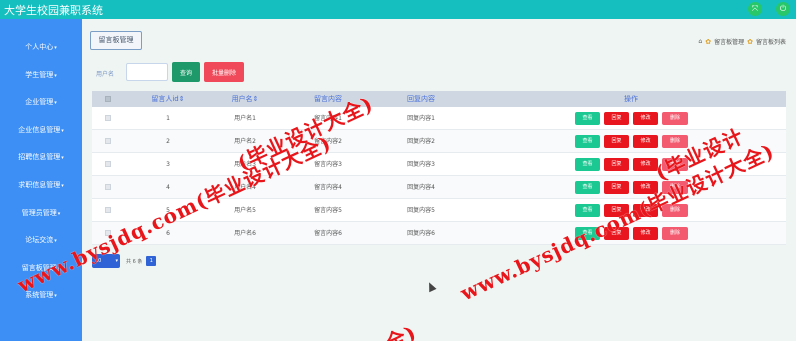 Image resolution: width=796 pixels, height=341 pixels. I want to click on sidebar-item-message-board: 留言板管理▾, so click(41, 268).